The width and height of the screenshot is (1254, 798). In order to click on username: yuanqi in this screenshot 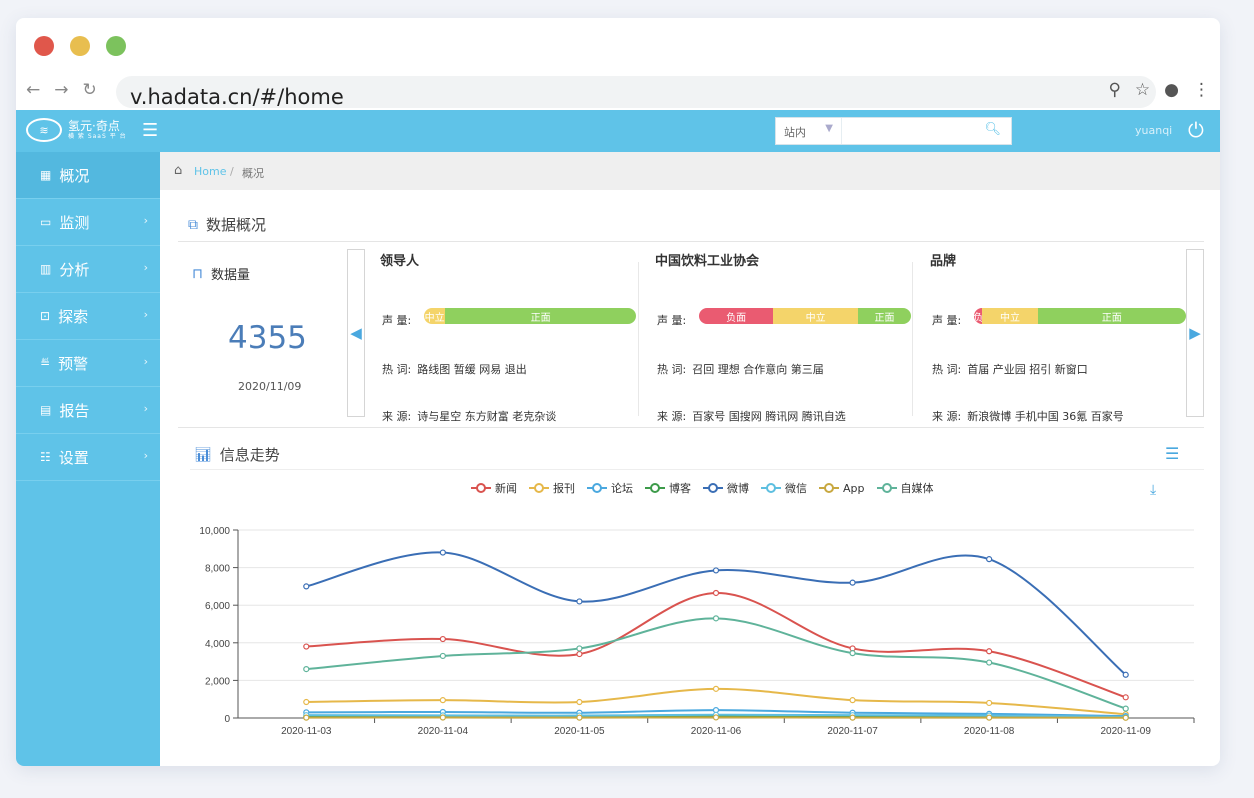, I will do `click(1153, 130)`.